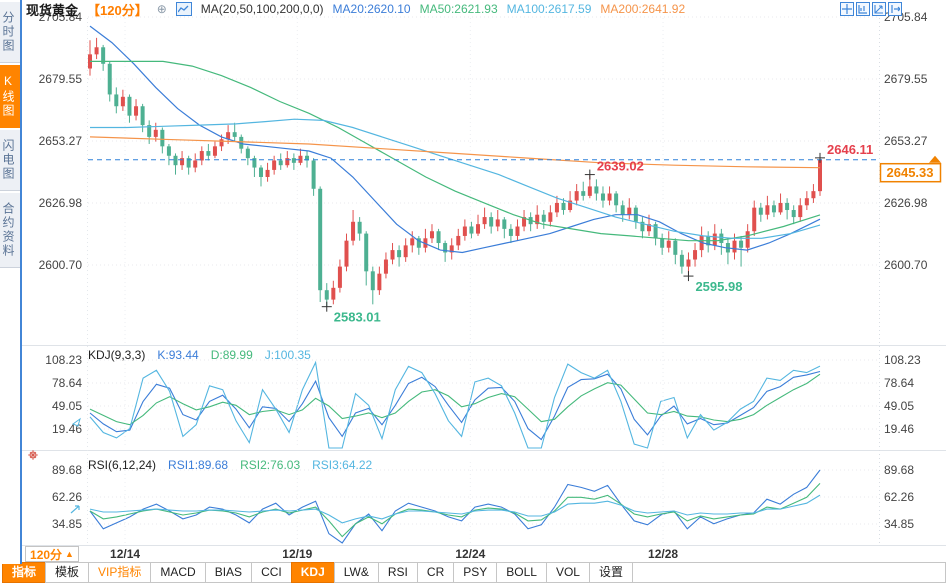 This screenshot has width=946, height=583. Describe the element at coordinates (356, 572) in the screenshot. I see `tab-lw: LW&` at that location.